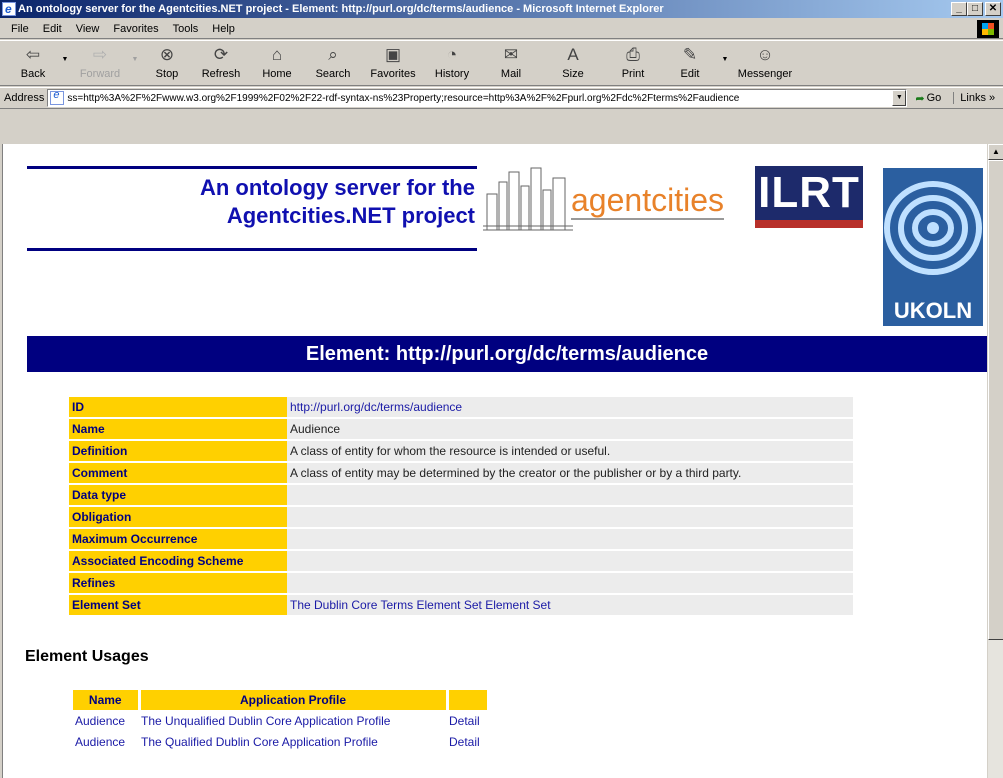 The height and width of the screenshot is (778, 1003). What do you see at coordinates (452, 63) in the screenshot?
I see `history-button: ◔ History` at bounding box center [452, 63].